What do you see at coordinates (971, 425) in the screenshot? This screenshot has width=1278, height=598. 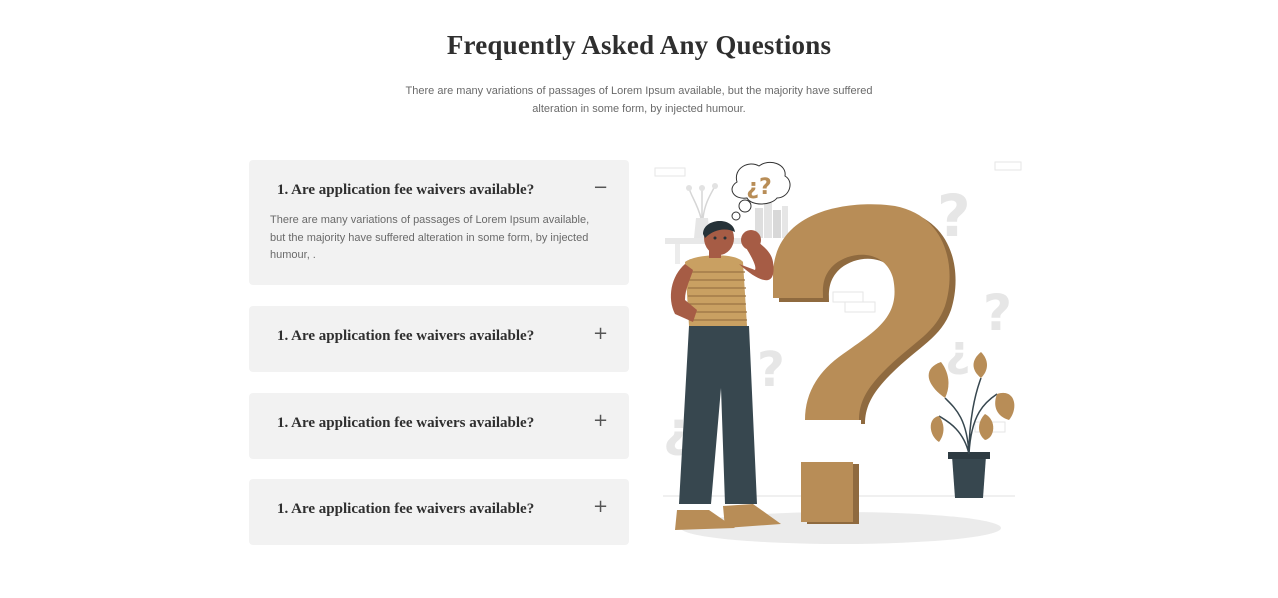 I see `potted-plant` at bounding box center [971, 425].